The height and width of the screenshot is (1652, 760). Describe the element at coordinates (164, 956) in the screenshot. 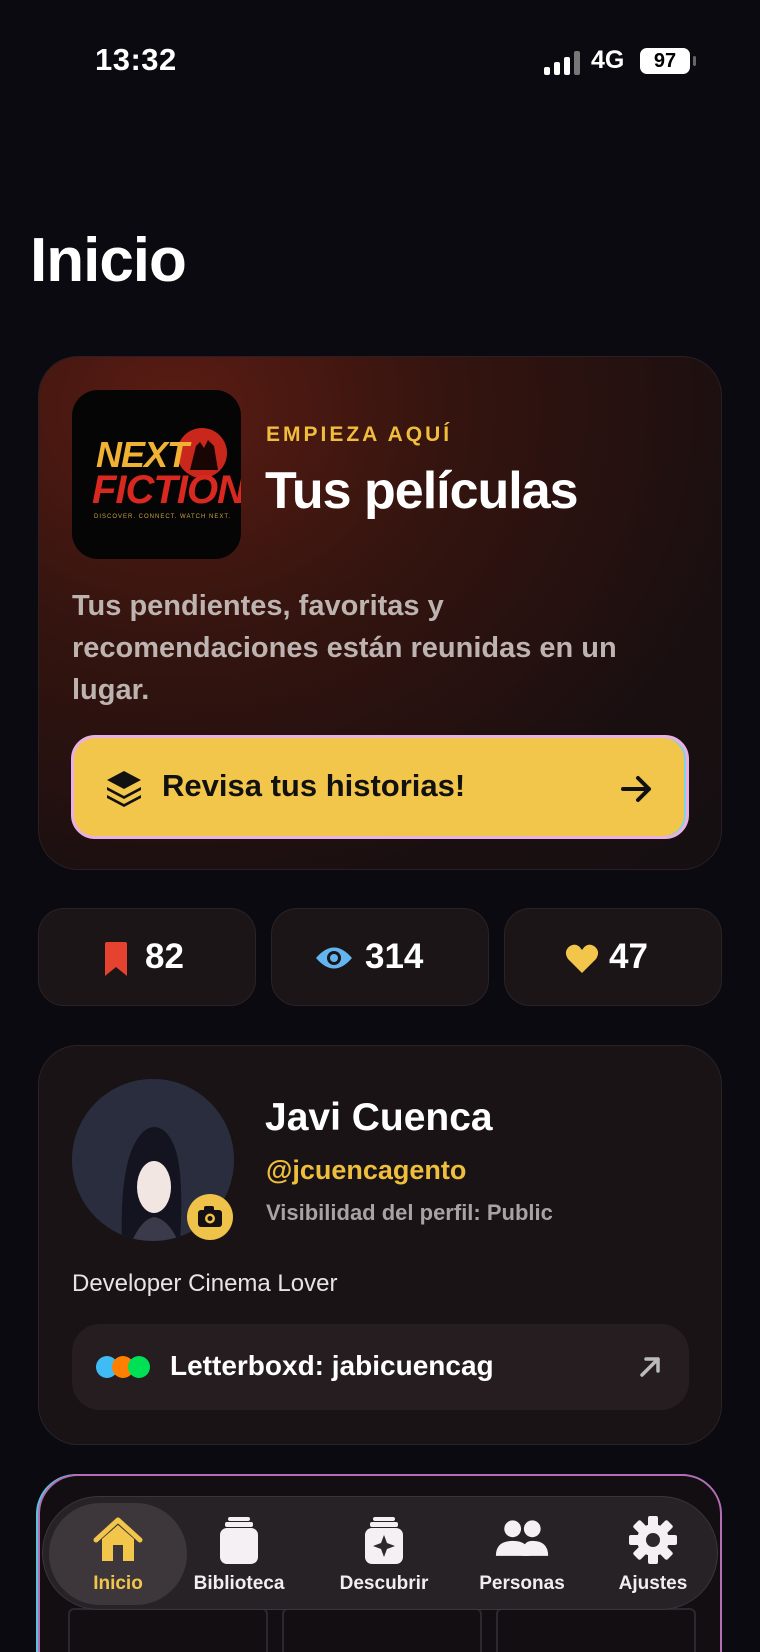

I see `stat-watchlist-value: 82` at that location.